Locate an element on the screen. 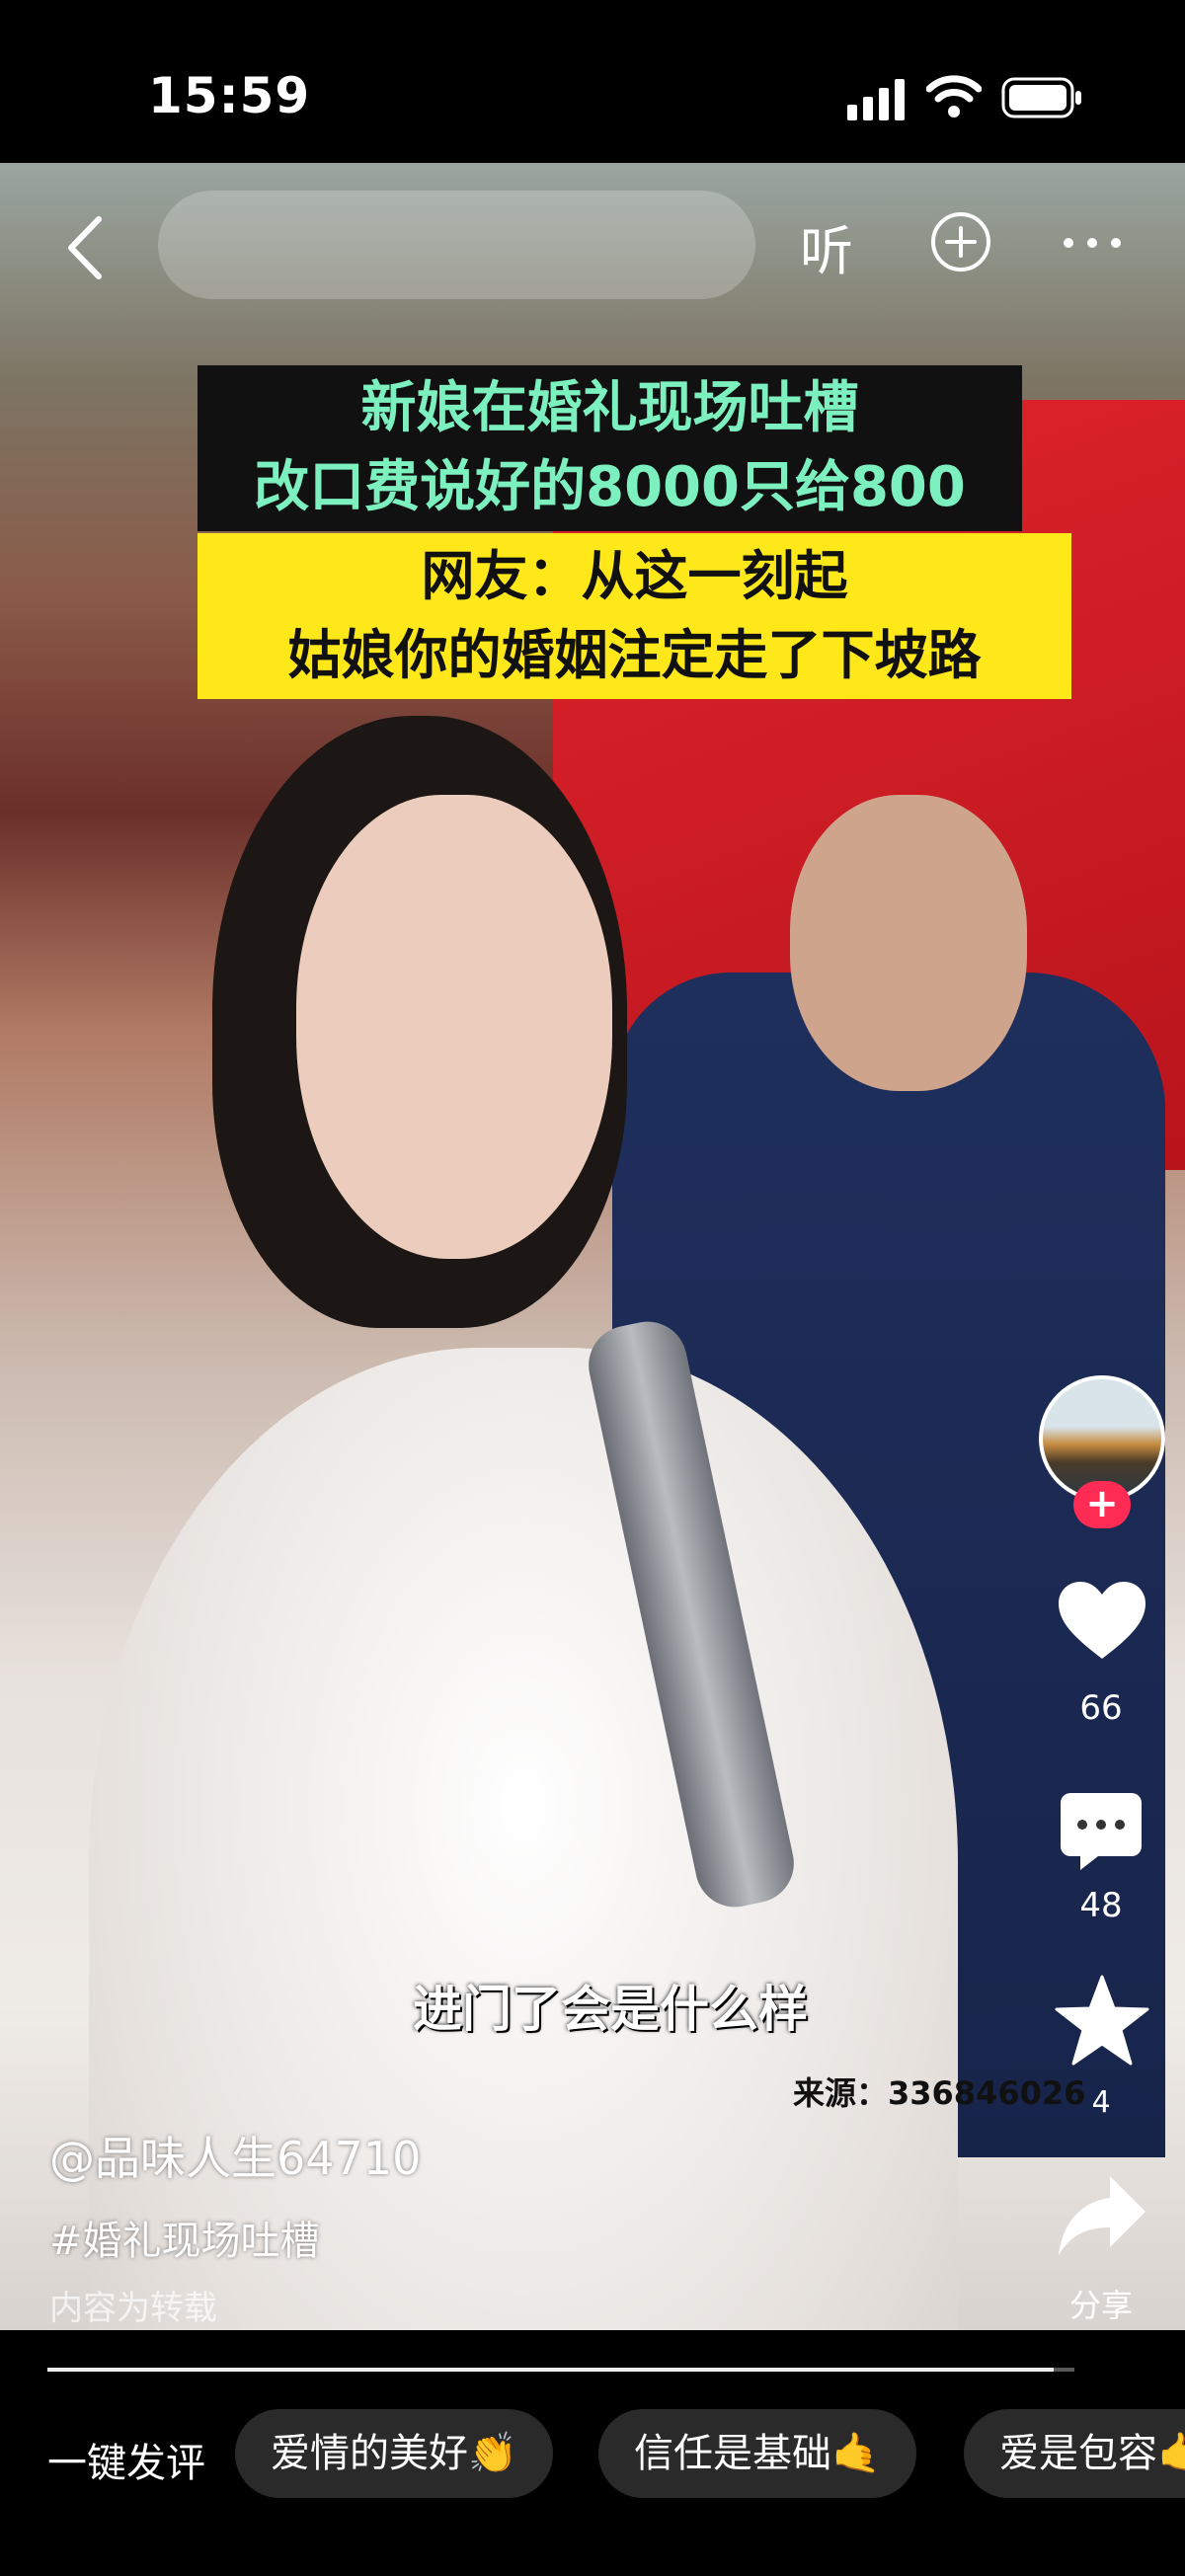  netizen-line-1: 网友：从这一刻起 is located at coordinates (635, 576).